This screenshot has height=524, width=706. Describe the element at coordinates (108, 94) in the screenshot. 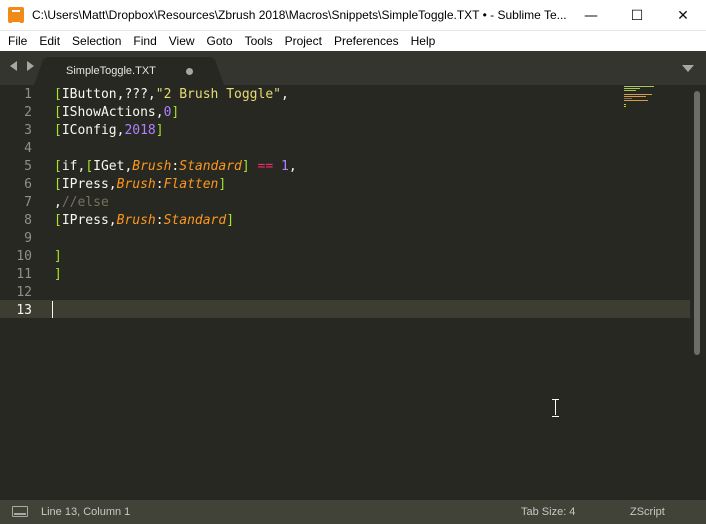

I see `code-token: IButton,???,` at that location.